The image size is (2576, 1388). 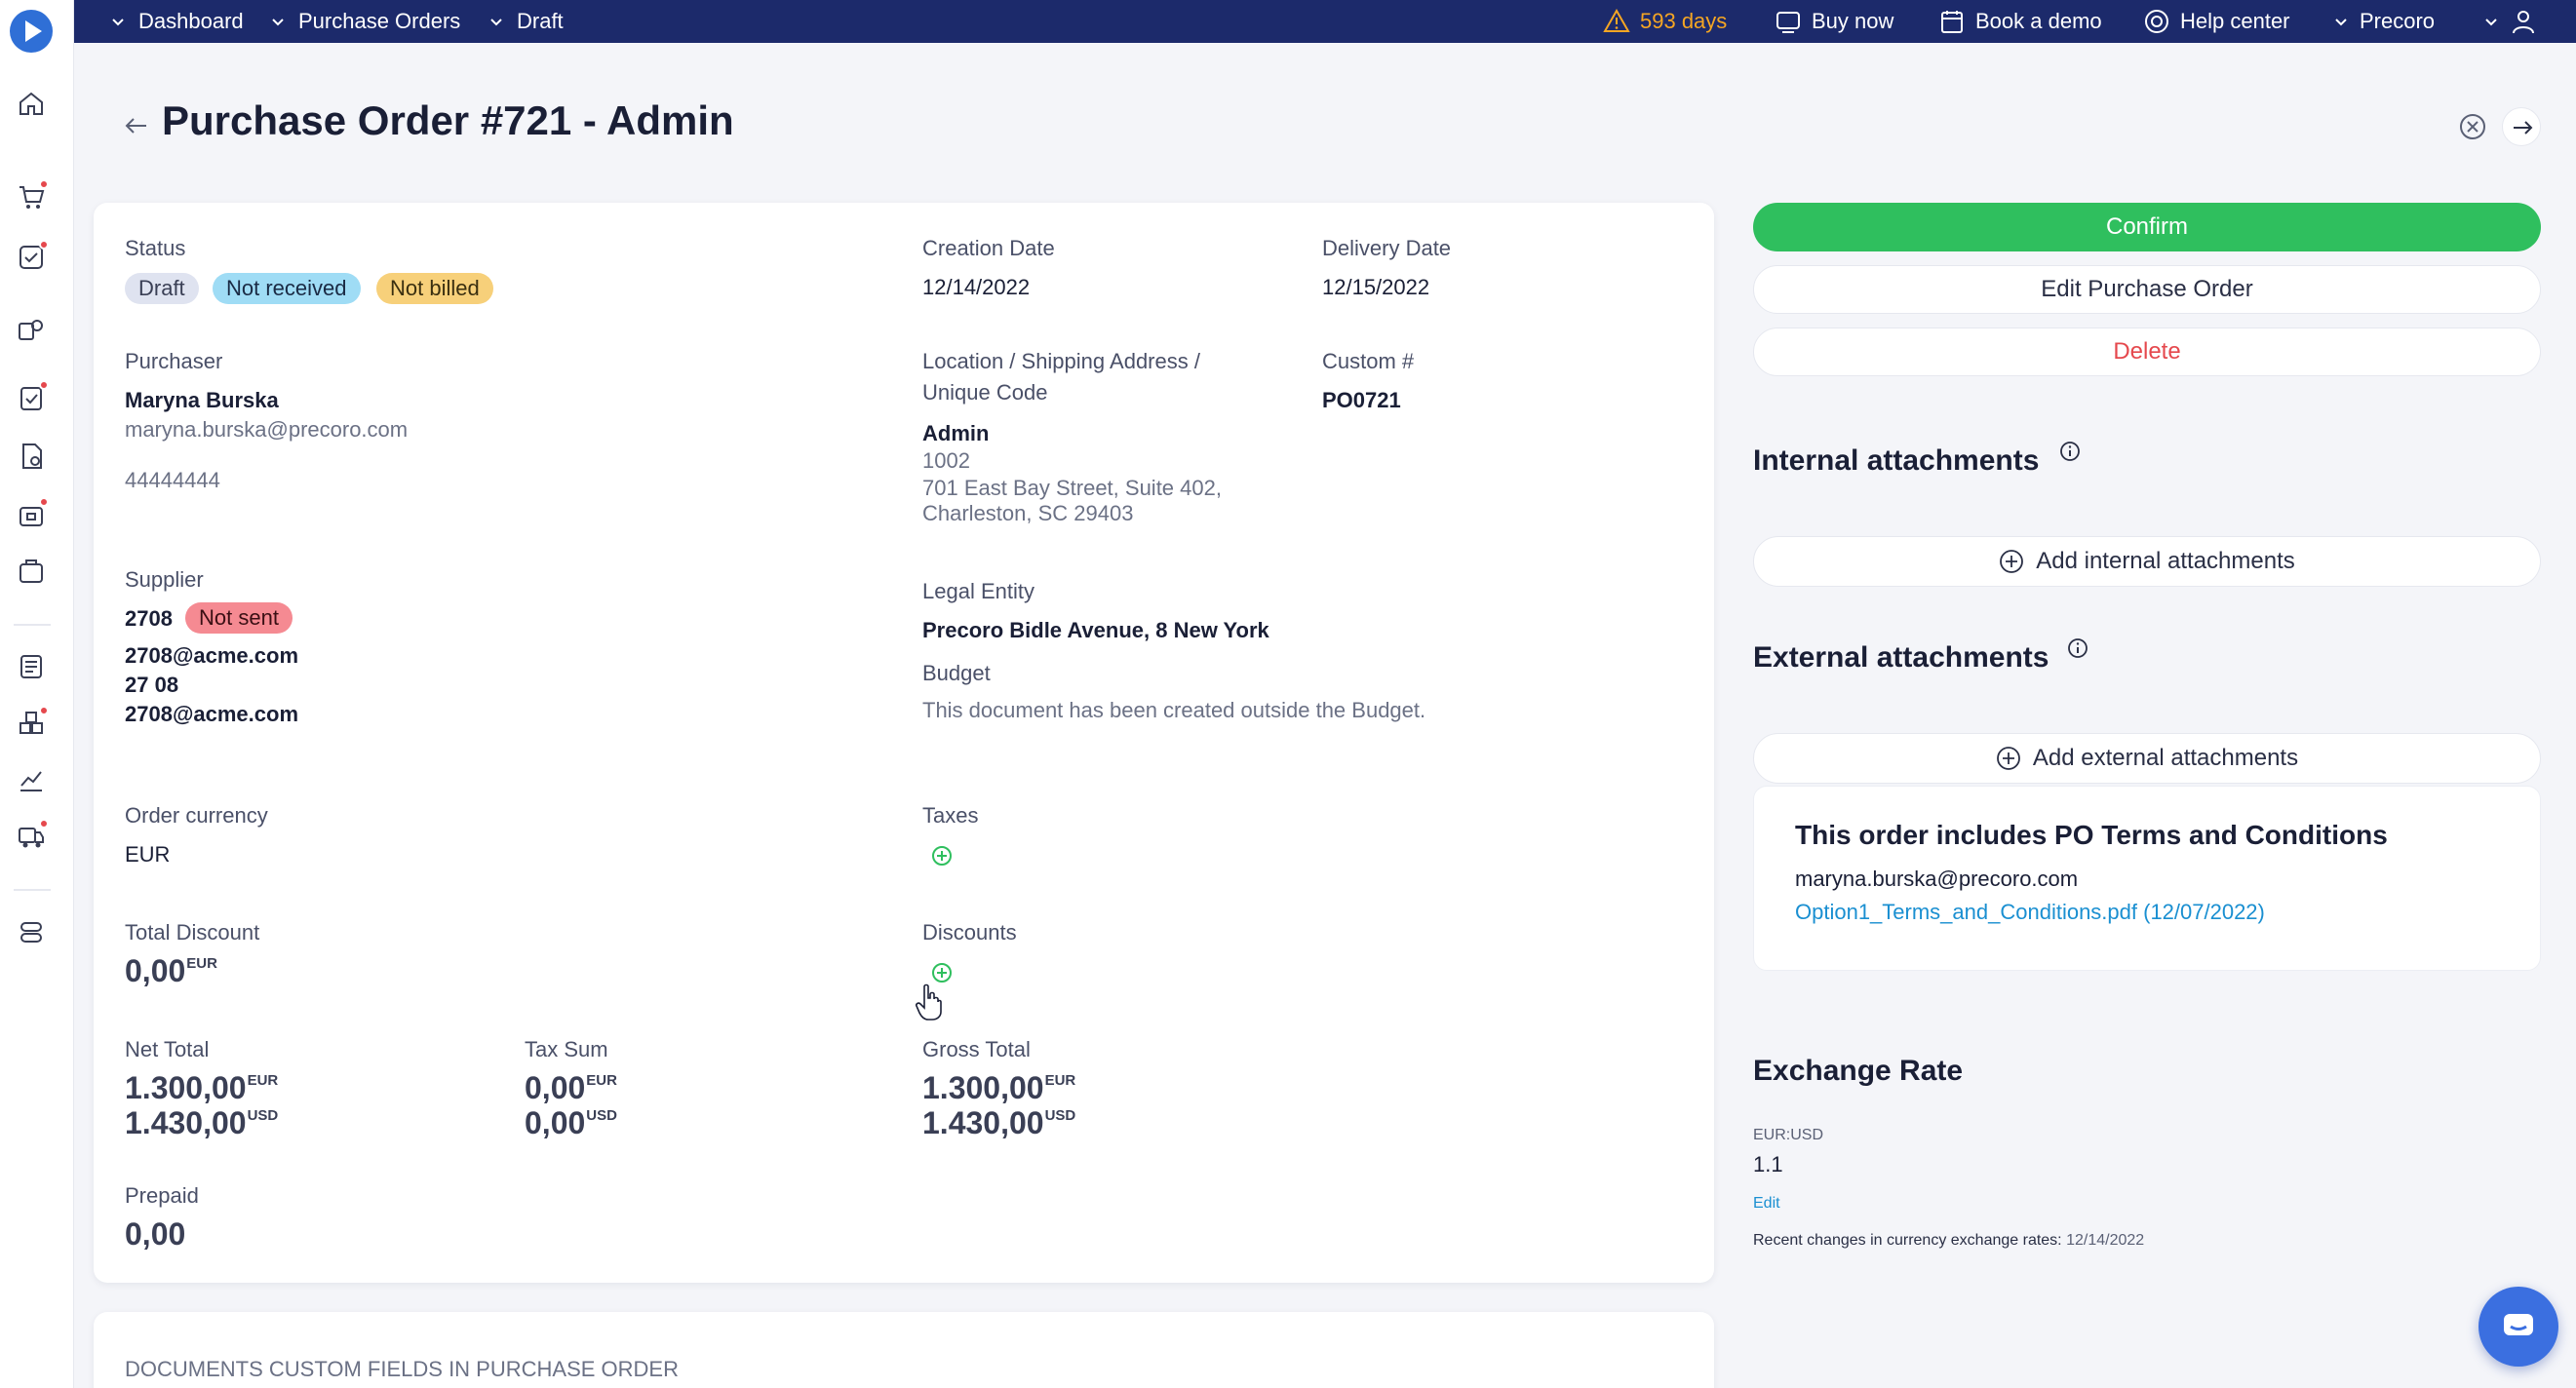 I want to click on status-badge-not-received: Not received, so click(x=287, y=288).